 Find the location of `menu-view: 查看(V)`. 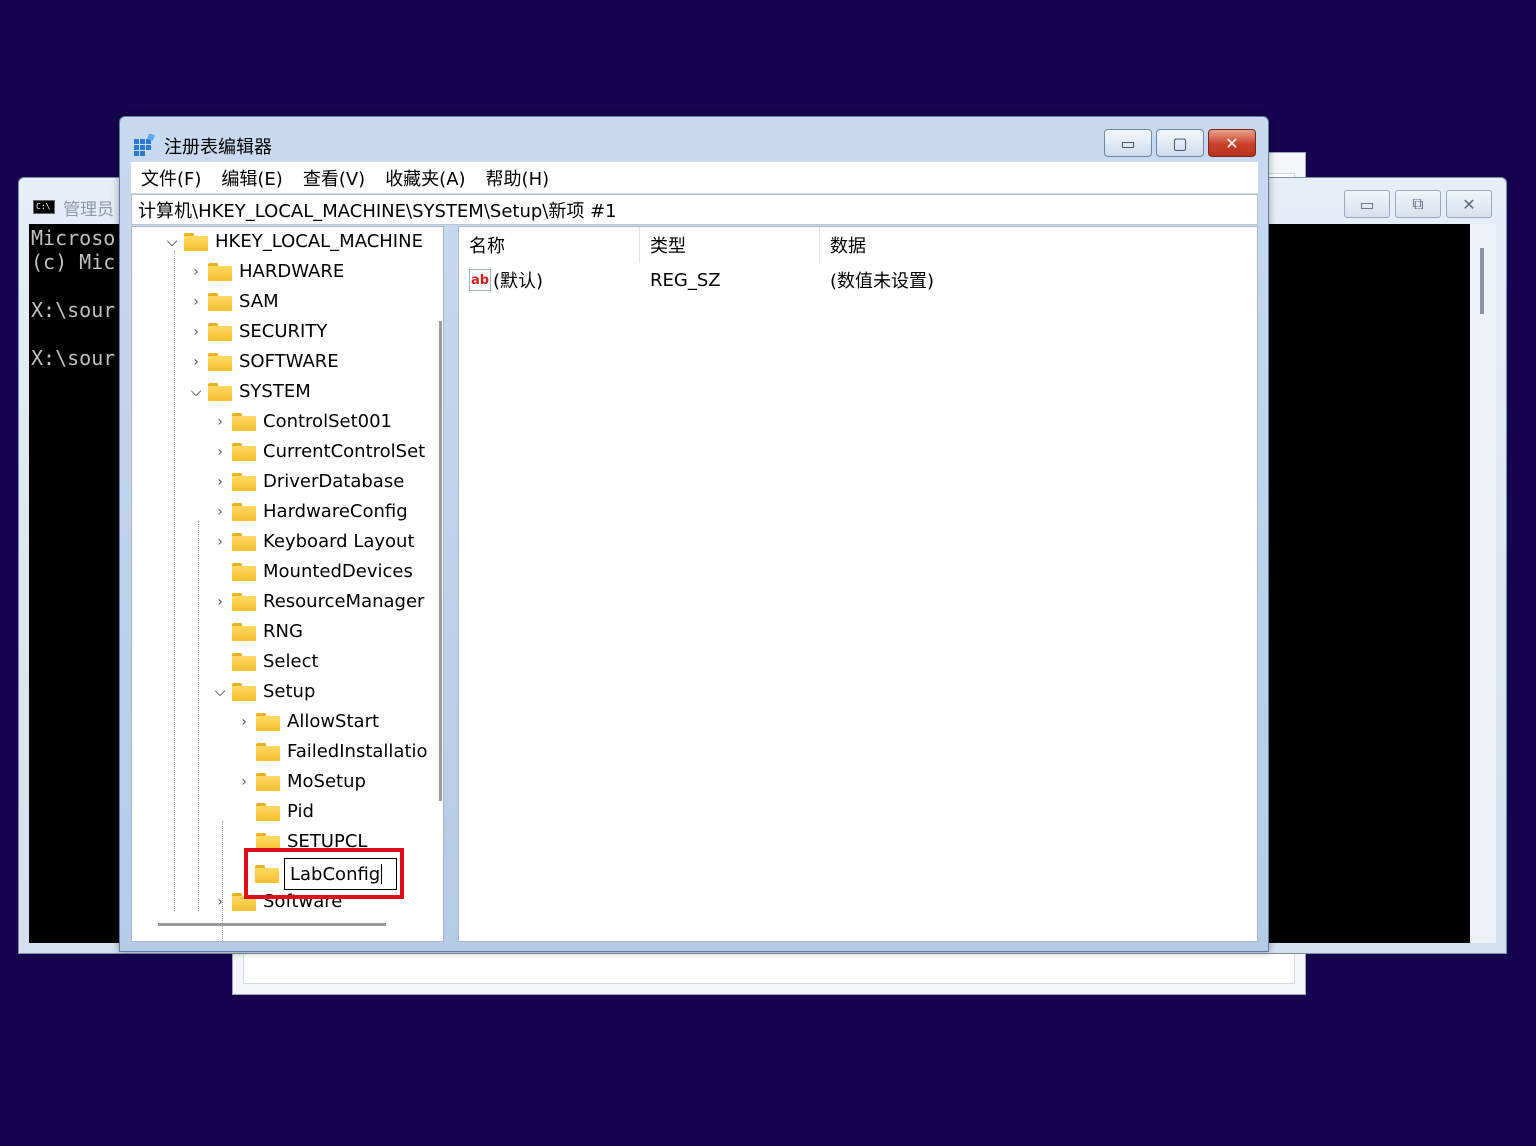

menu-view: 查看(V) is located at coordinates (334, 177).